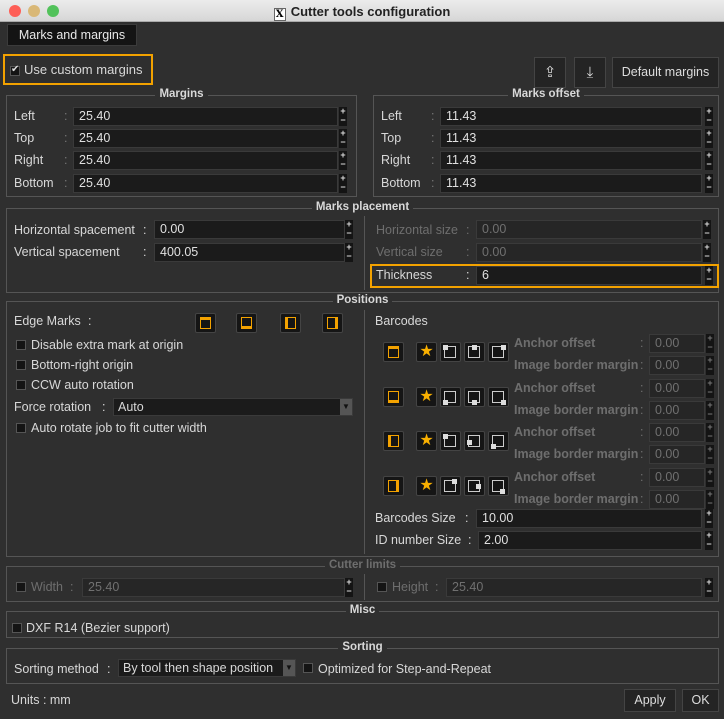  What do you see at coordinates (391, 116) in the screenshot?
I see `marks_offset-row-label: Left` at bounding box center [391, 116].